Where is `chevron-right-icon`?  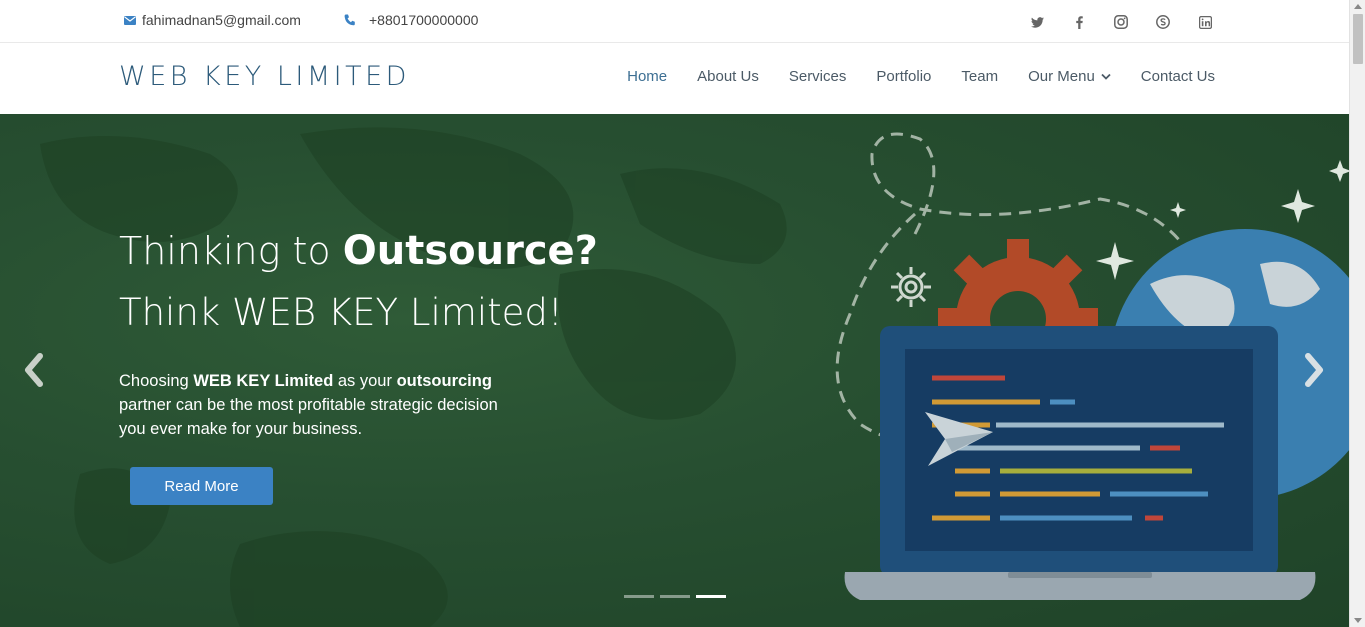 chevron-right-icon is located at coordinates (1314, 370).